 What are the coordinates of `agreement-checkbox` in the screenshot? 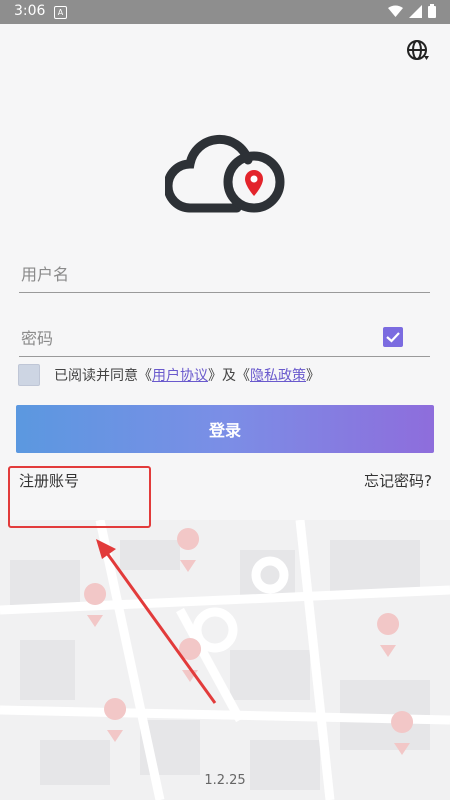 It's located at (29, 375).